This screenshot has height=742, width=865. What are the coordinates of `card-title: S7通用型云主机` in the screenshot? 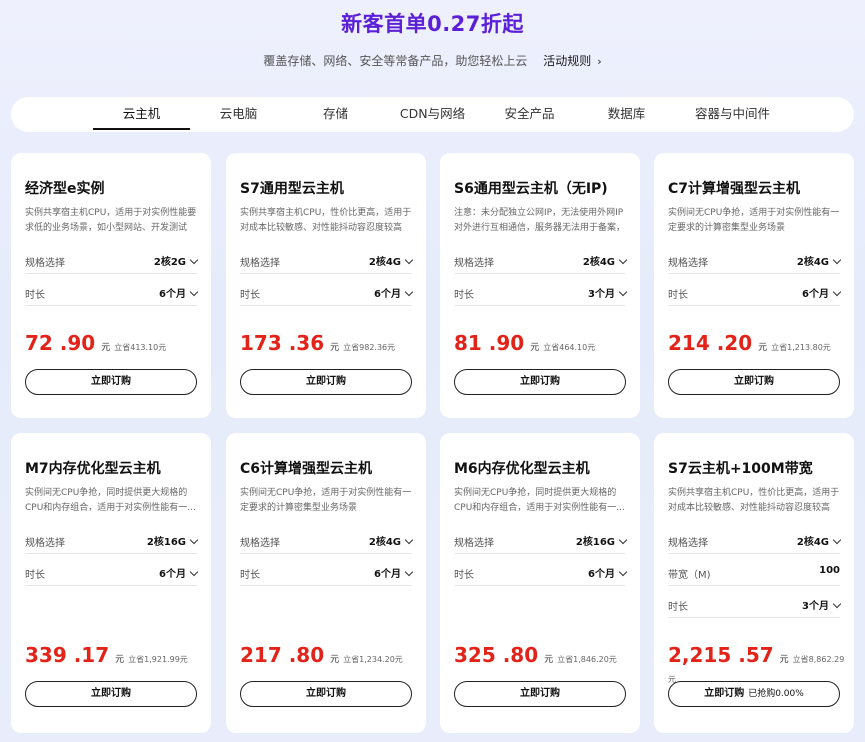 It's located at (292, 189).